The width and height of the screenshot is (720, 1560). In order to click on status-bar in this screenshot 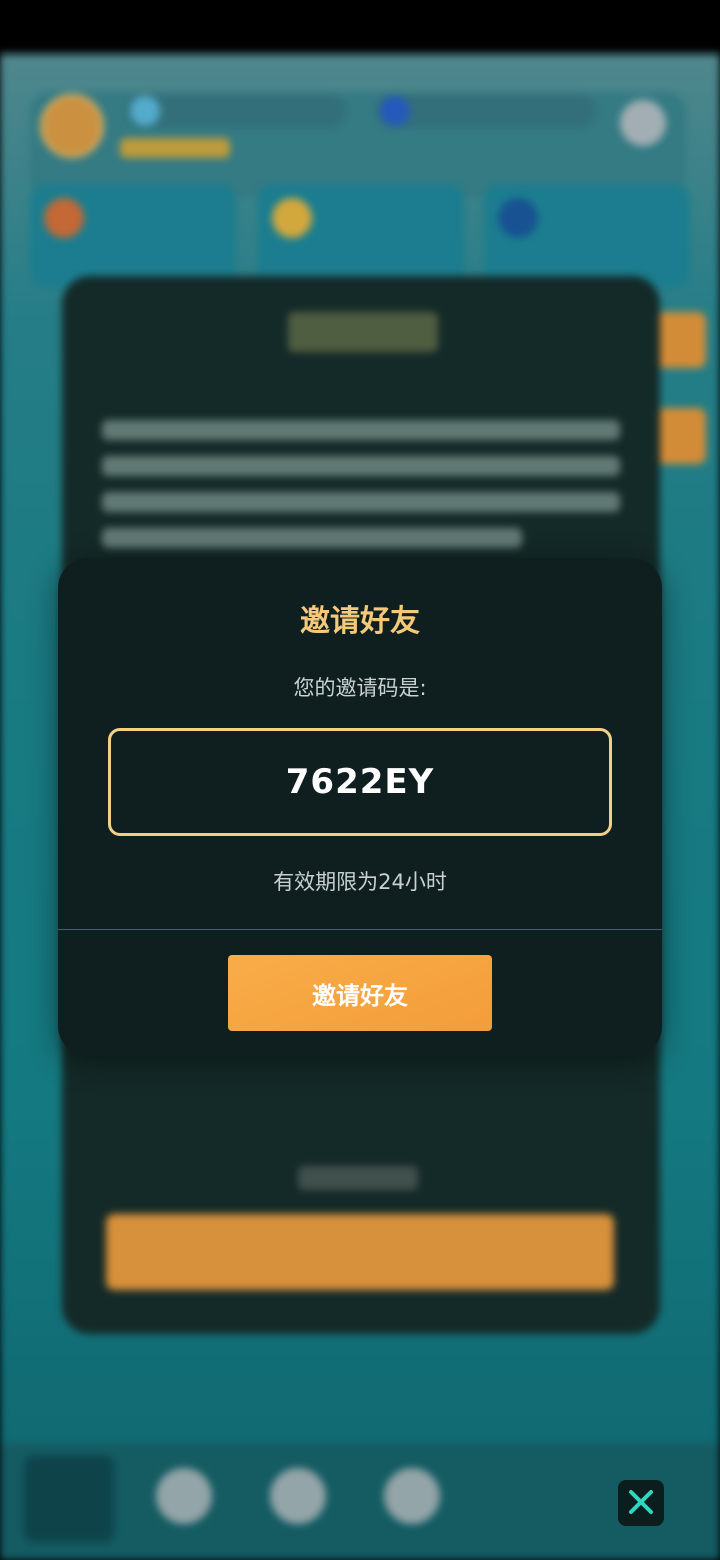, I will do `click(360, 27)`.